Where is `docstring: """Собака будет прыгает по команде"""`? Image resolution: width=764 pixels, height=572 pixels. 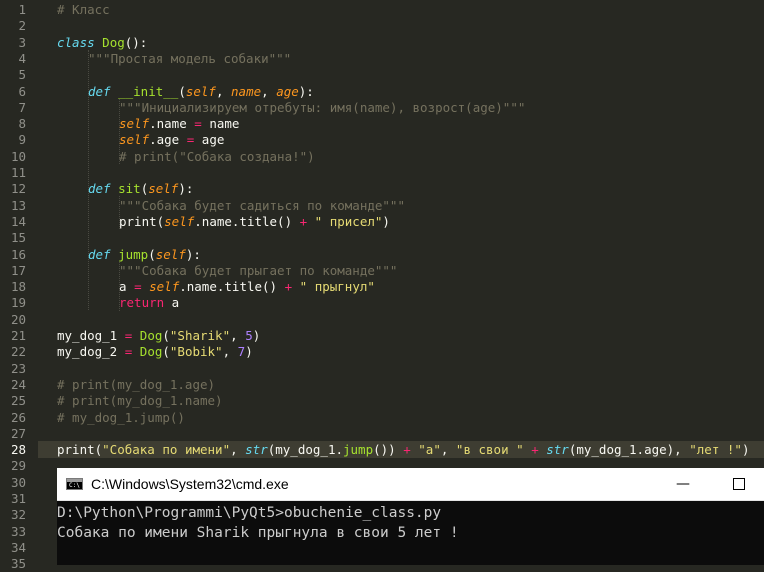
docstring: """Собака будет прыгает по команде""" is located at coordinates (258, 270).